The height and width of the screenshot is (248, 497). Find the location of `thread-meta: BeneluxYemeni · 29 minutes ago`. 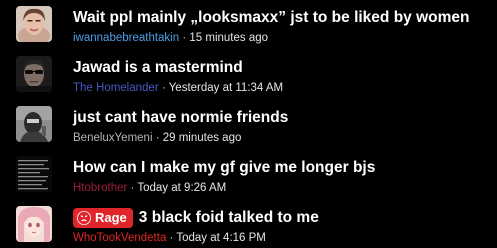

thread-meta: BeneluxYemeni · 29 minutes ago is located at coordinates (157, 138).